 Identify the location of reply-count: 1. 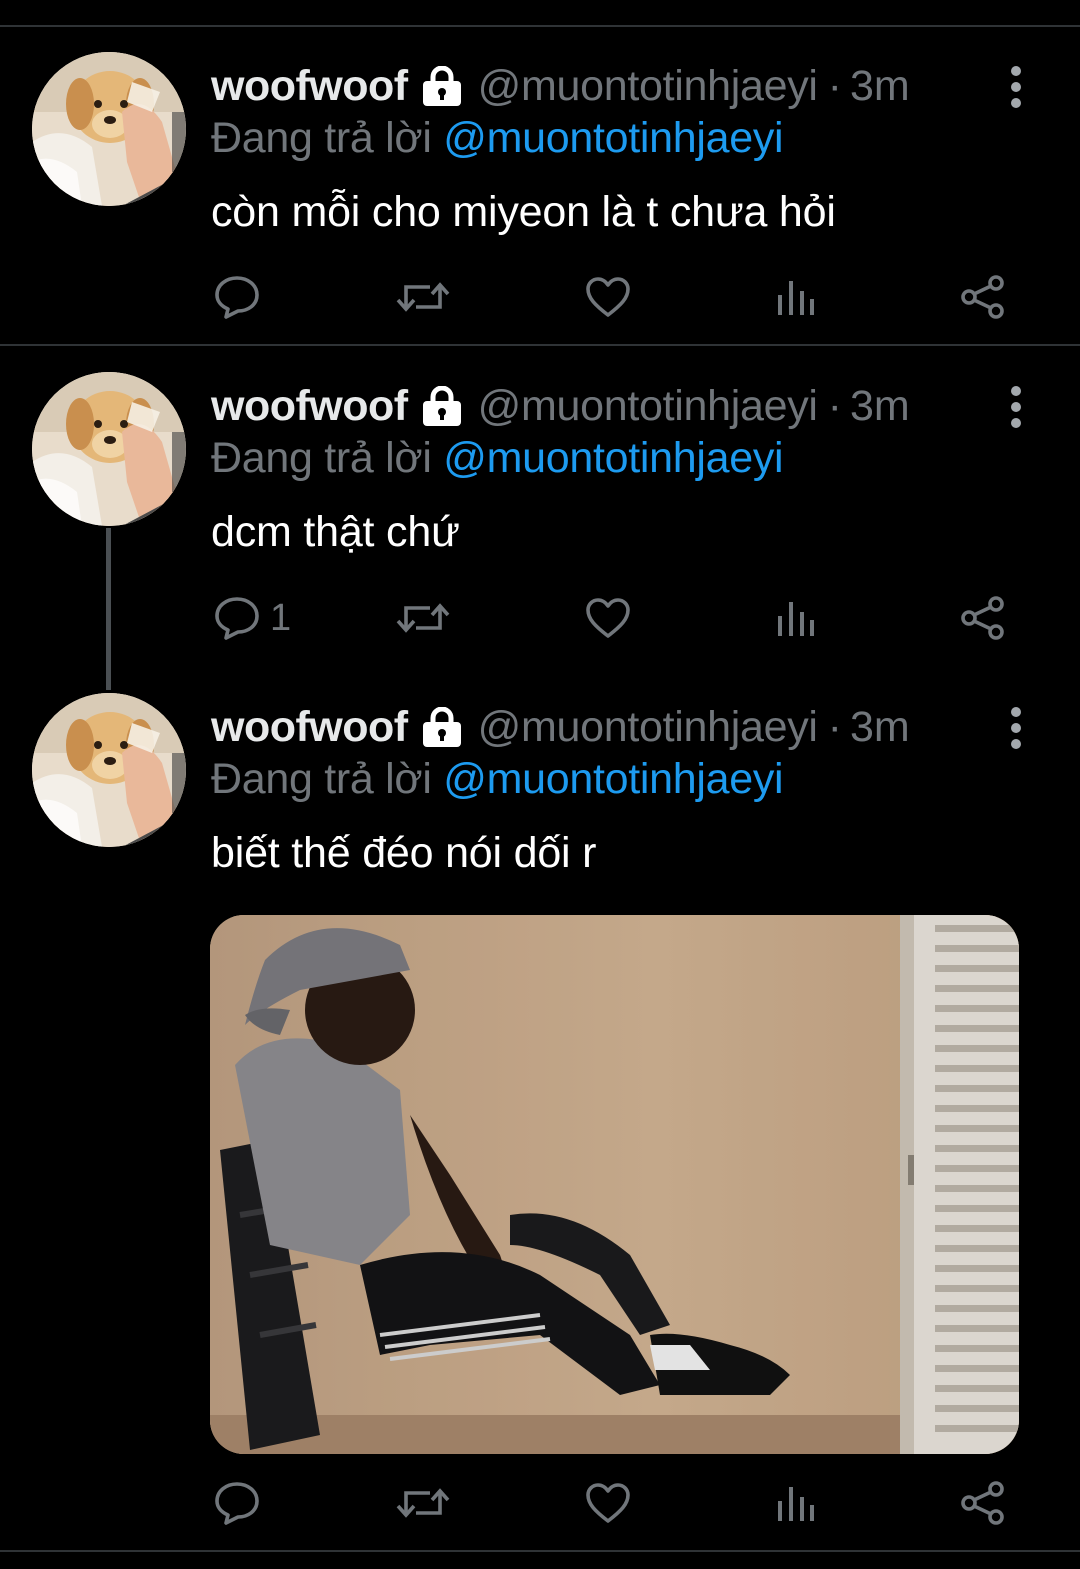
(281, 617).